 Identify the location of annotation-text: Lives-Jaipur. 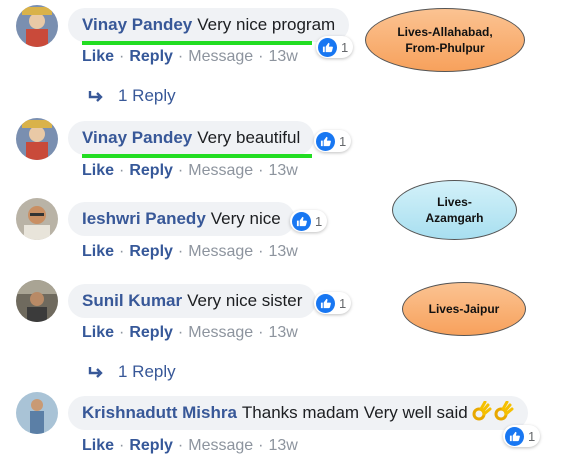
(464, 309).